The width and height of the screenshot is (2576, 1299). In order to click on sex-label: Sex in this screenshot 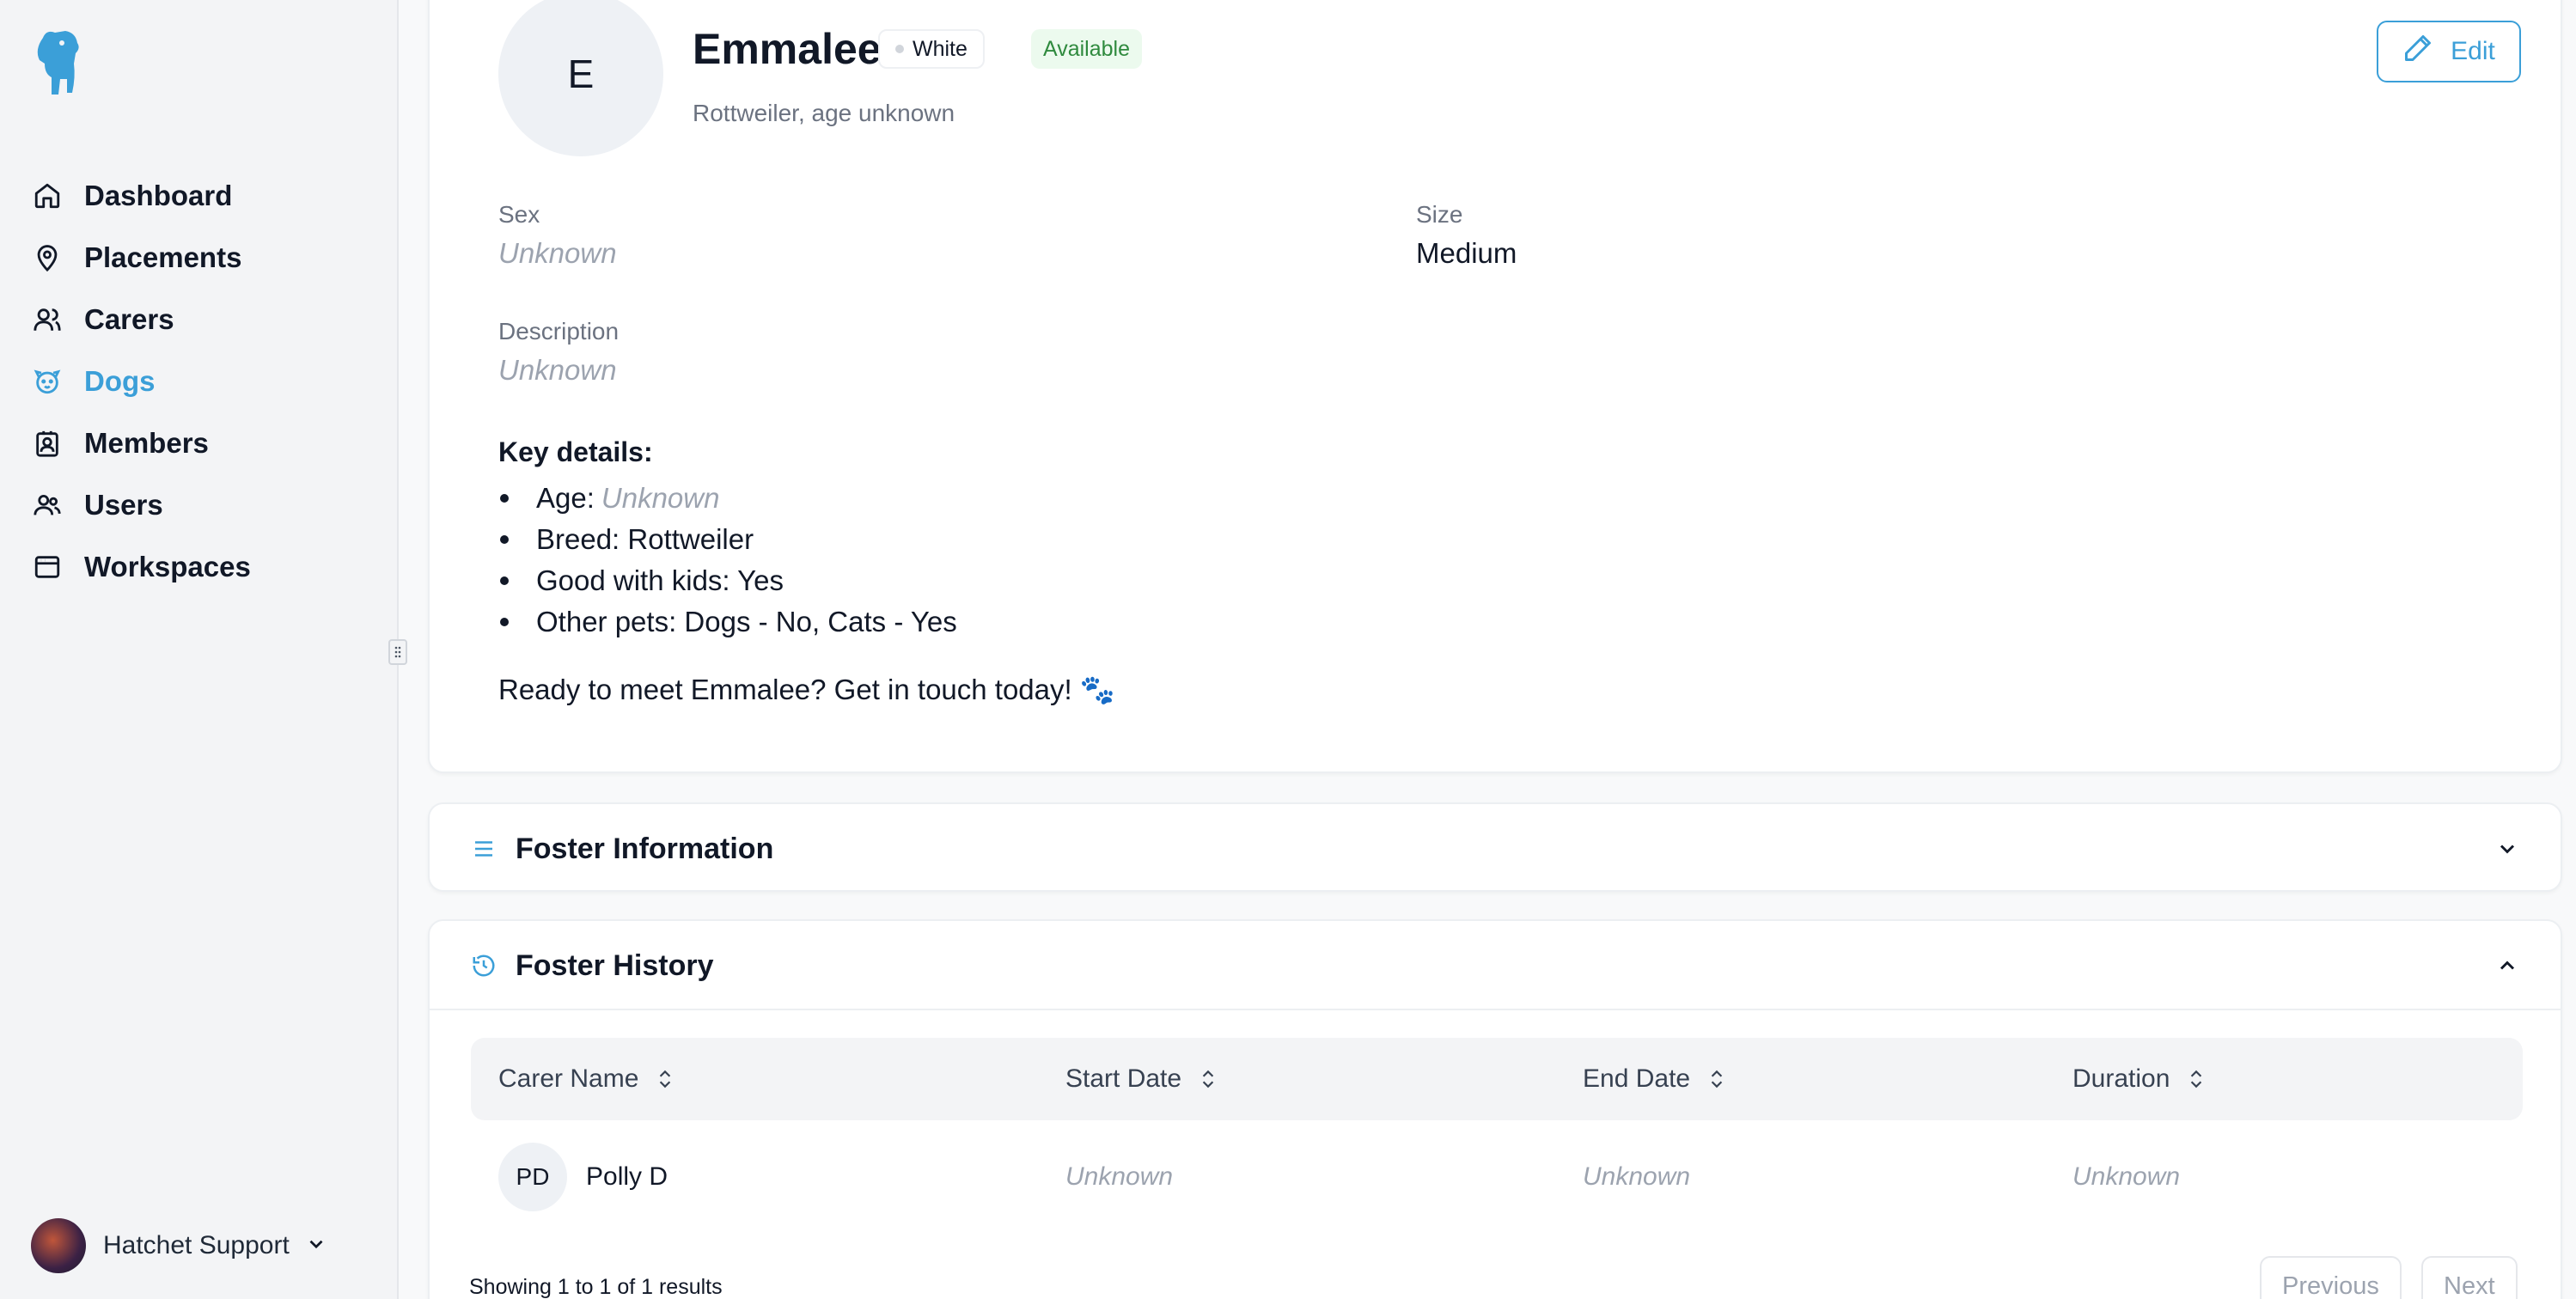, I will do `click(519, 214)`.